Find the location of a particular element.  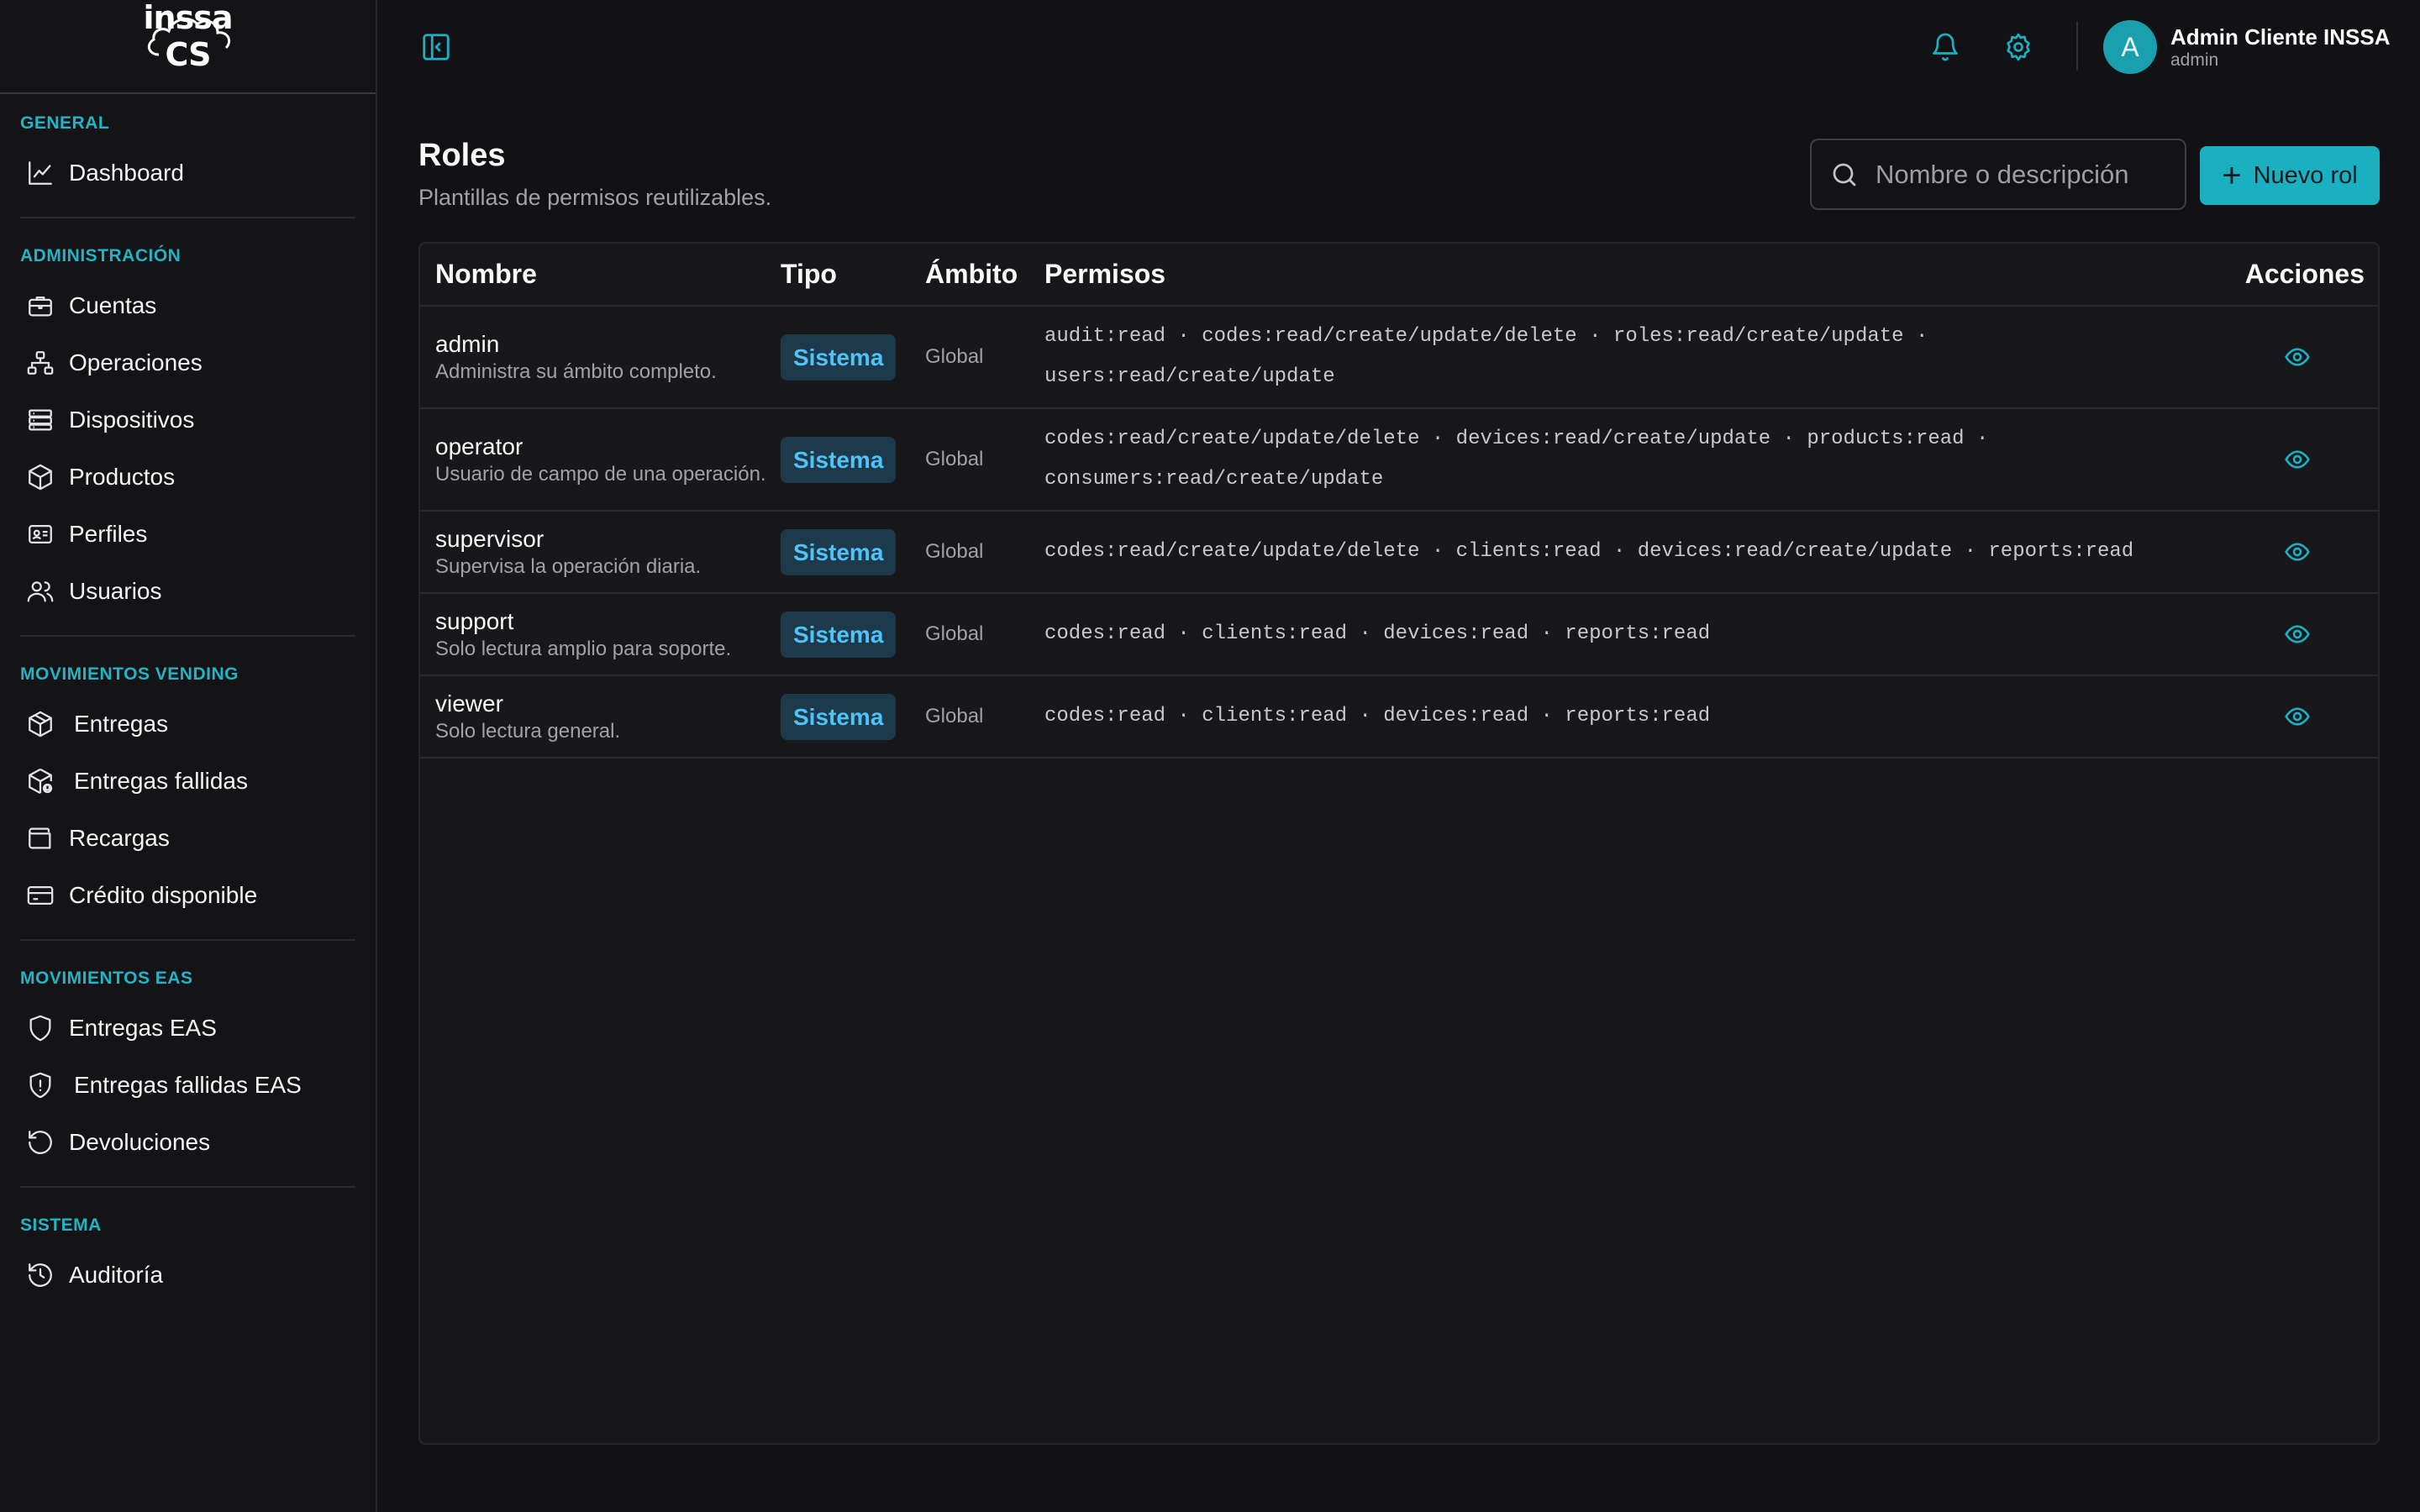

sidebar-item-label: Recargas is located at coordinates (120, 838).